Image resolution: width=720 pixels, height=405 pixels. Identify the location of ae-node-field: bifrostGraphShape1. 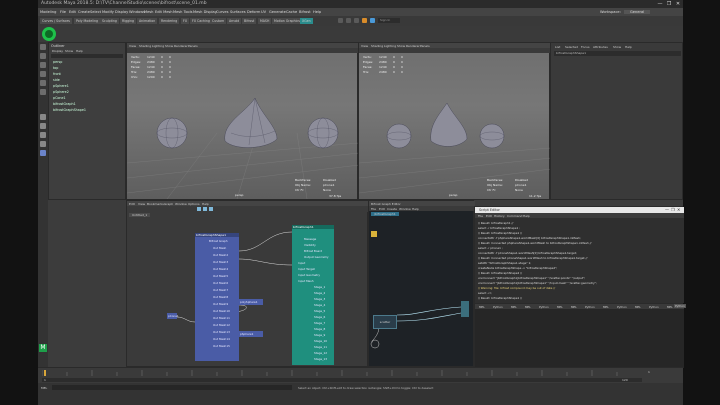
(617, 53).